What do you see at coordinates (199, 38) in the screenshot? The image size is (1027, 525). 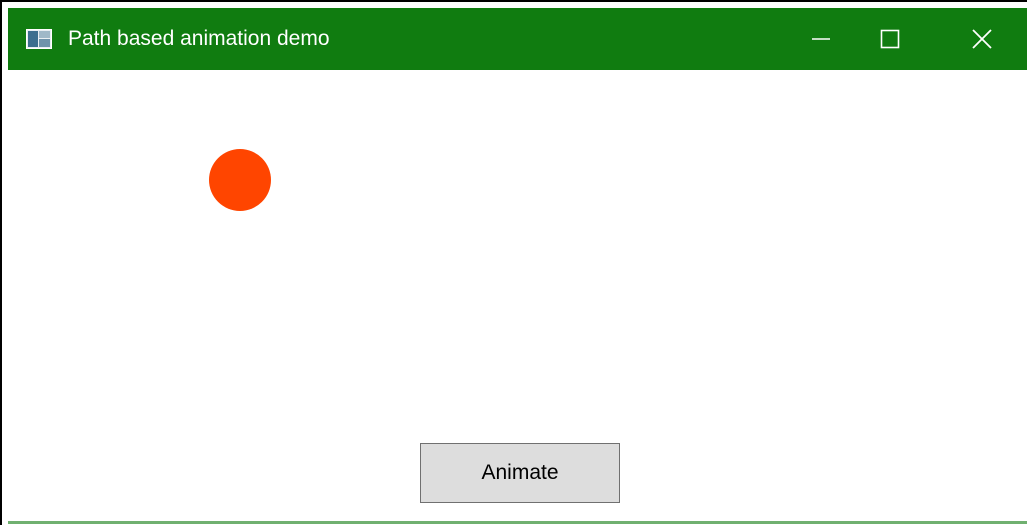 I see `window-title: Path based animation demo` at bounding box center [199, 38].